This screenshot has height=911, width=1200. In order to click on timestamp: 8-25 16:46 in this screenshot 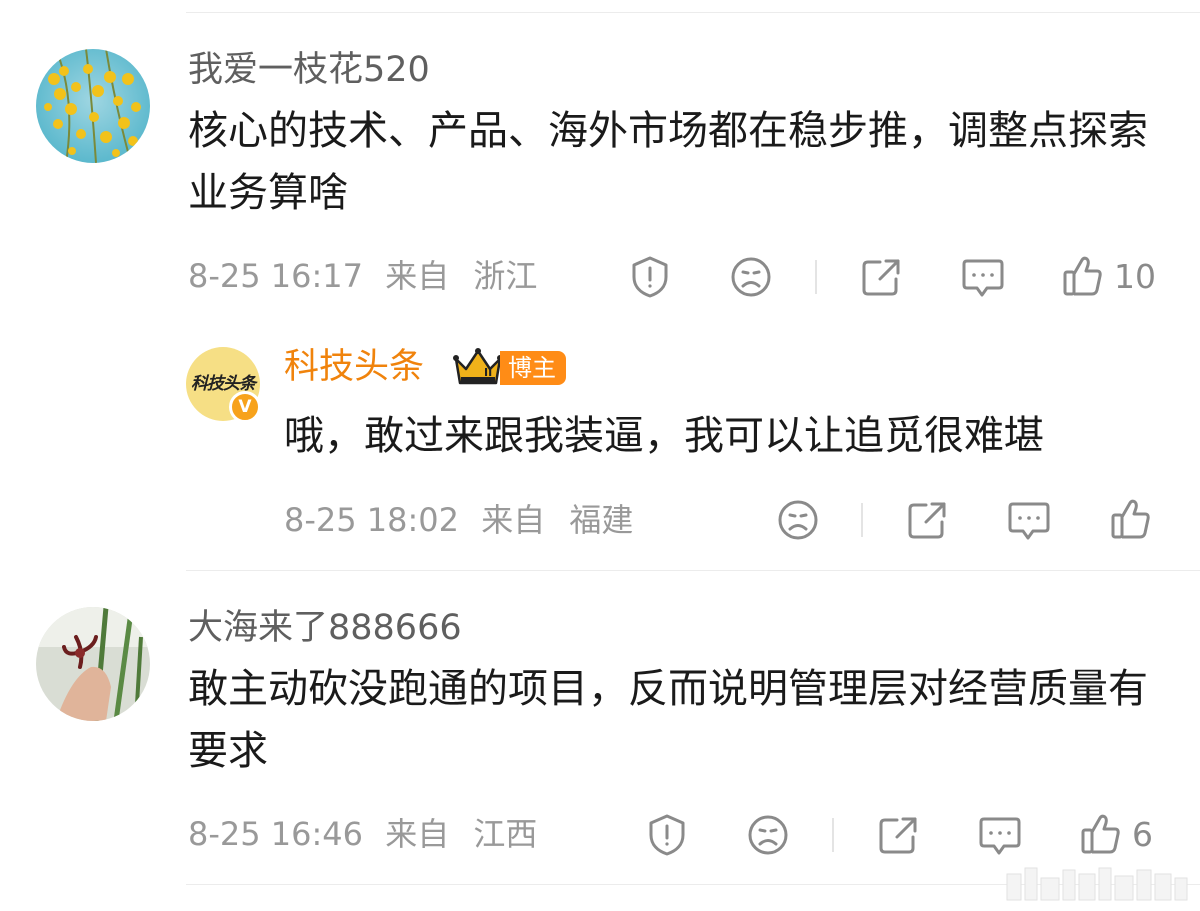, I will do `click(276, 834)`.